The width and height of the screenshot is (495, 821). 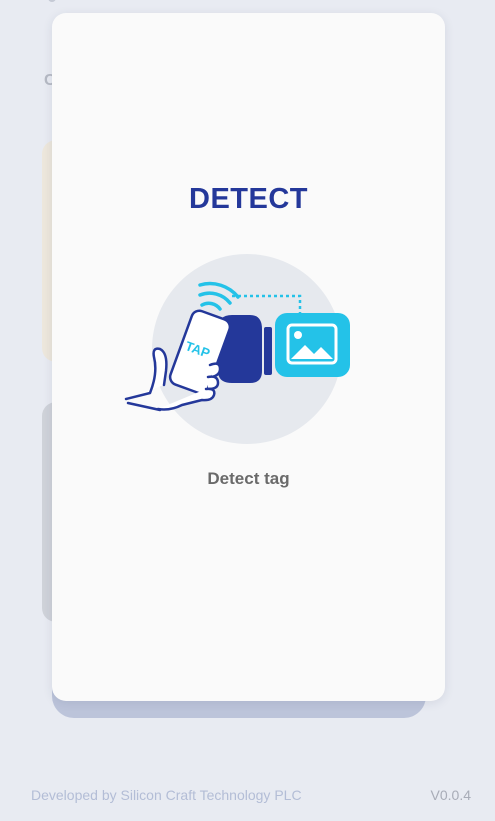 What do you see at coordinates (248, 199) in the screenshot?
I see `modal-title: DETECT` at bounding box center [248, 199].